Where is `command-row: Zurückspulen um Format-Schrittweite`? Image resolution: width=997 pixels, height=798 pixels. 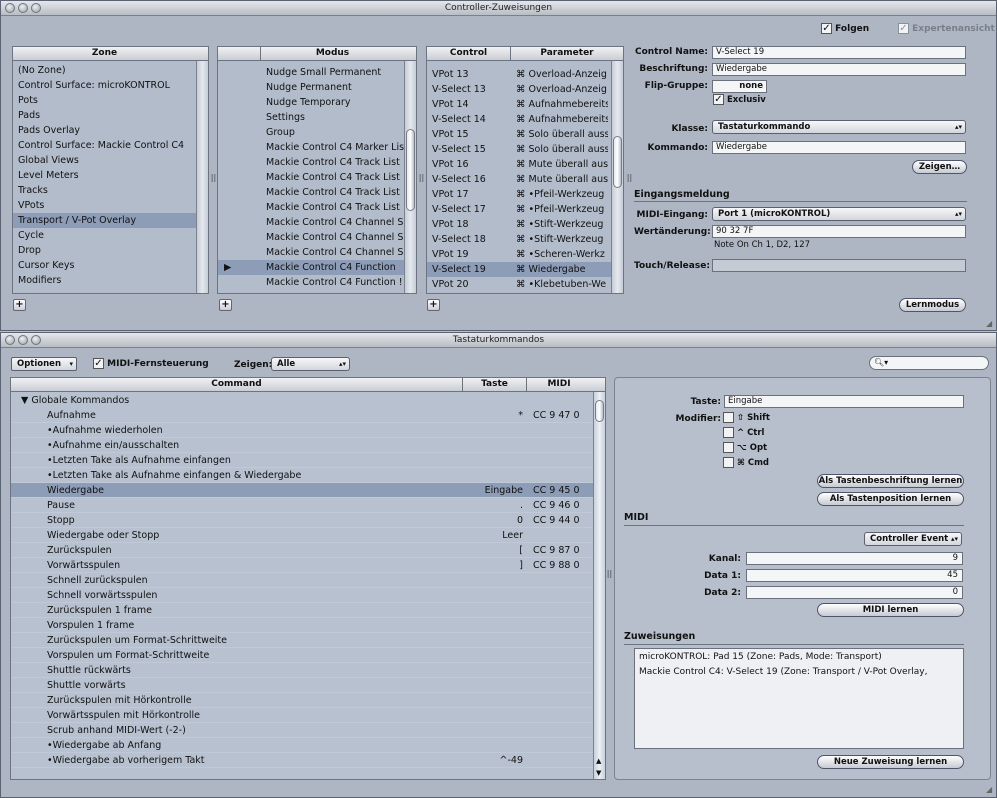 command-row: Zurückspulen um Format-Schrittweite is located at coordinates (302, 640).